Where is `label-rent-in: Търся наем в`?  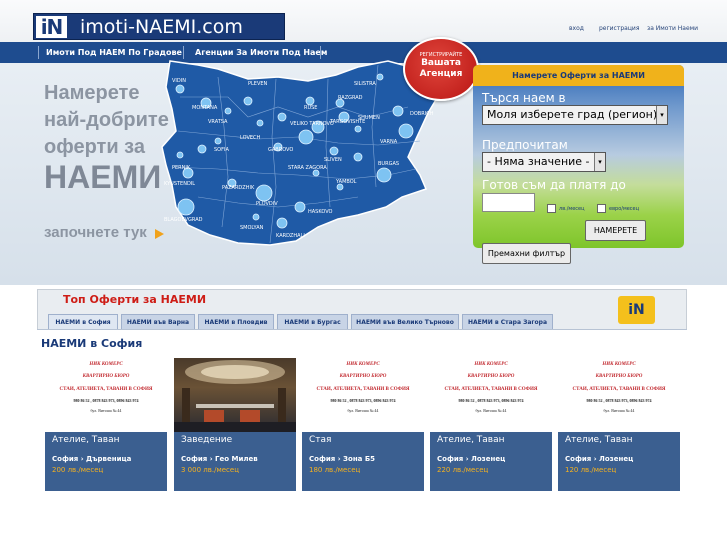 label-rent-in: Търся наем в is located at coordinates (524, 98).